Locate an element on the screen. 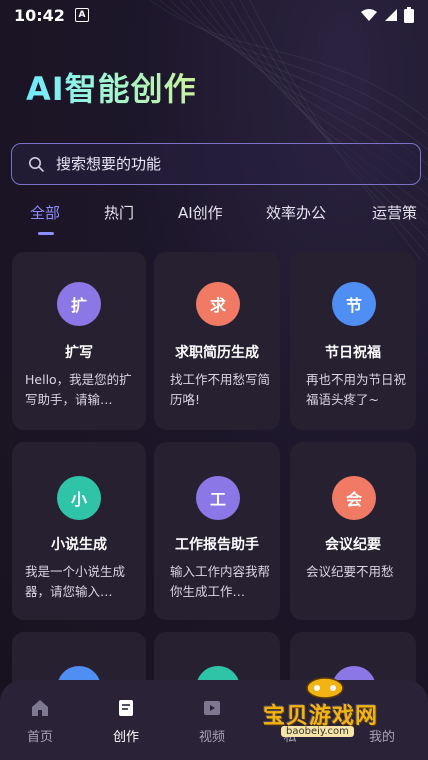 This screenshot has width=428, height=760. gamepad-logo-icon is located at coordinates (325, 688).